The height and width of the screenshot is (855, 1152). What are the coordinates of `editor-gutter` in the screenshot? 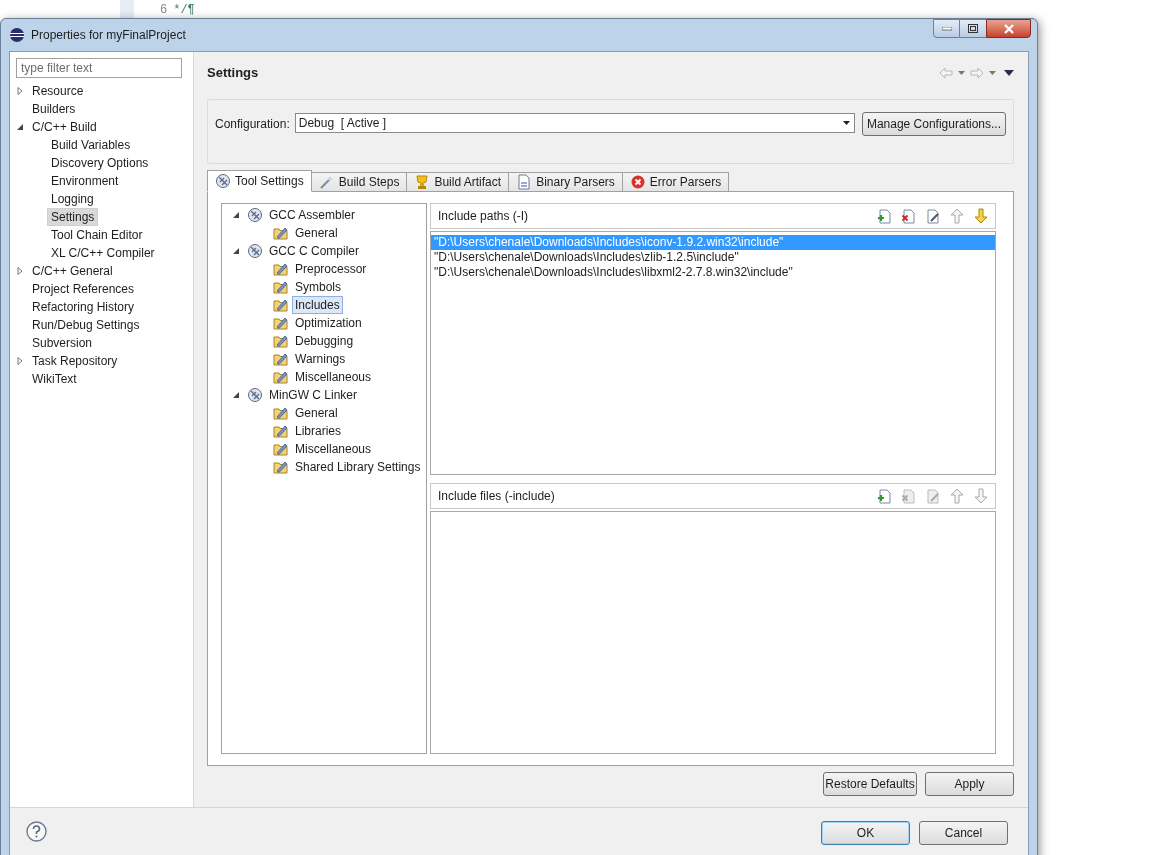 It's located at (127, 10).